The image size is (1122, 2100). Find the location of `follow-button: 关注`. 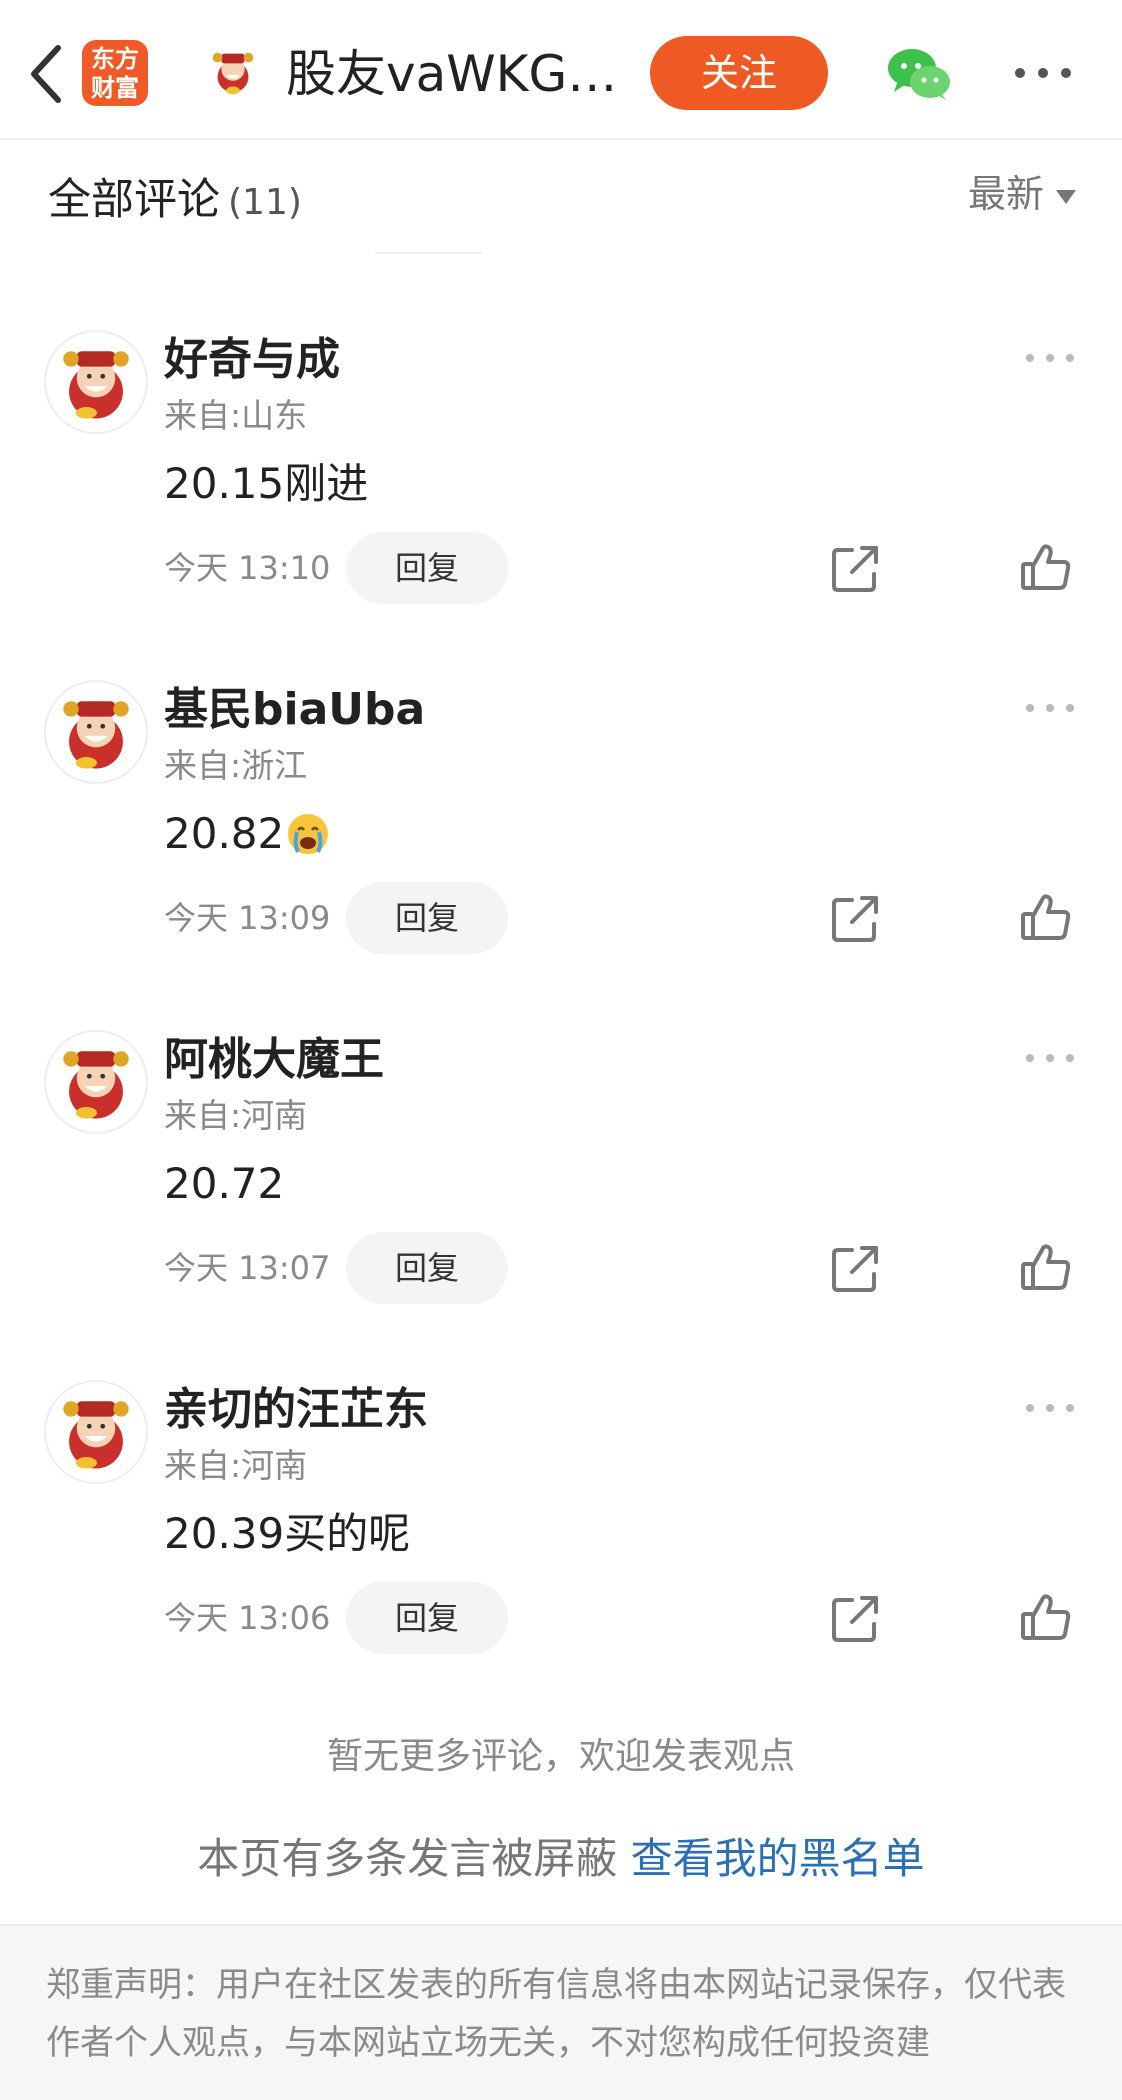

follow-button: 关注 is located at coordinates (739, 73).